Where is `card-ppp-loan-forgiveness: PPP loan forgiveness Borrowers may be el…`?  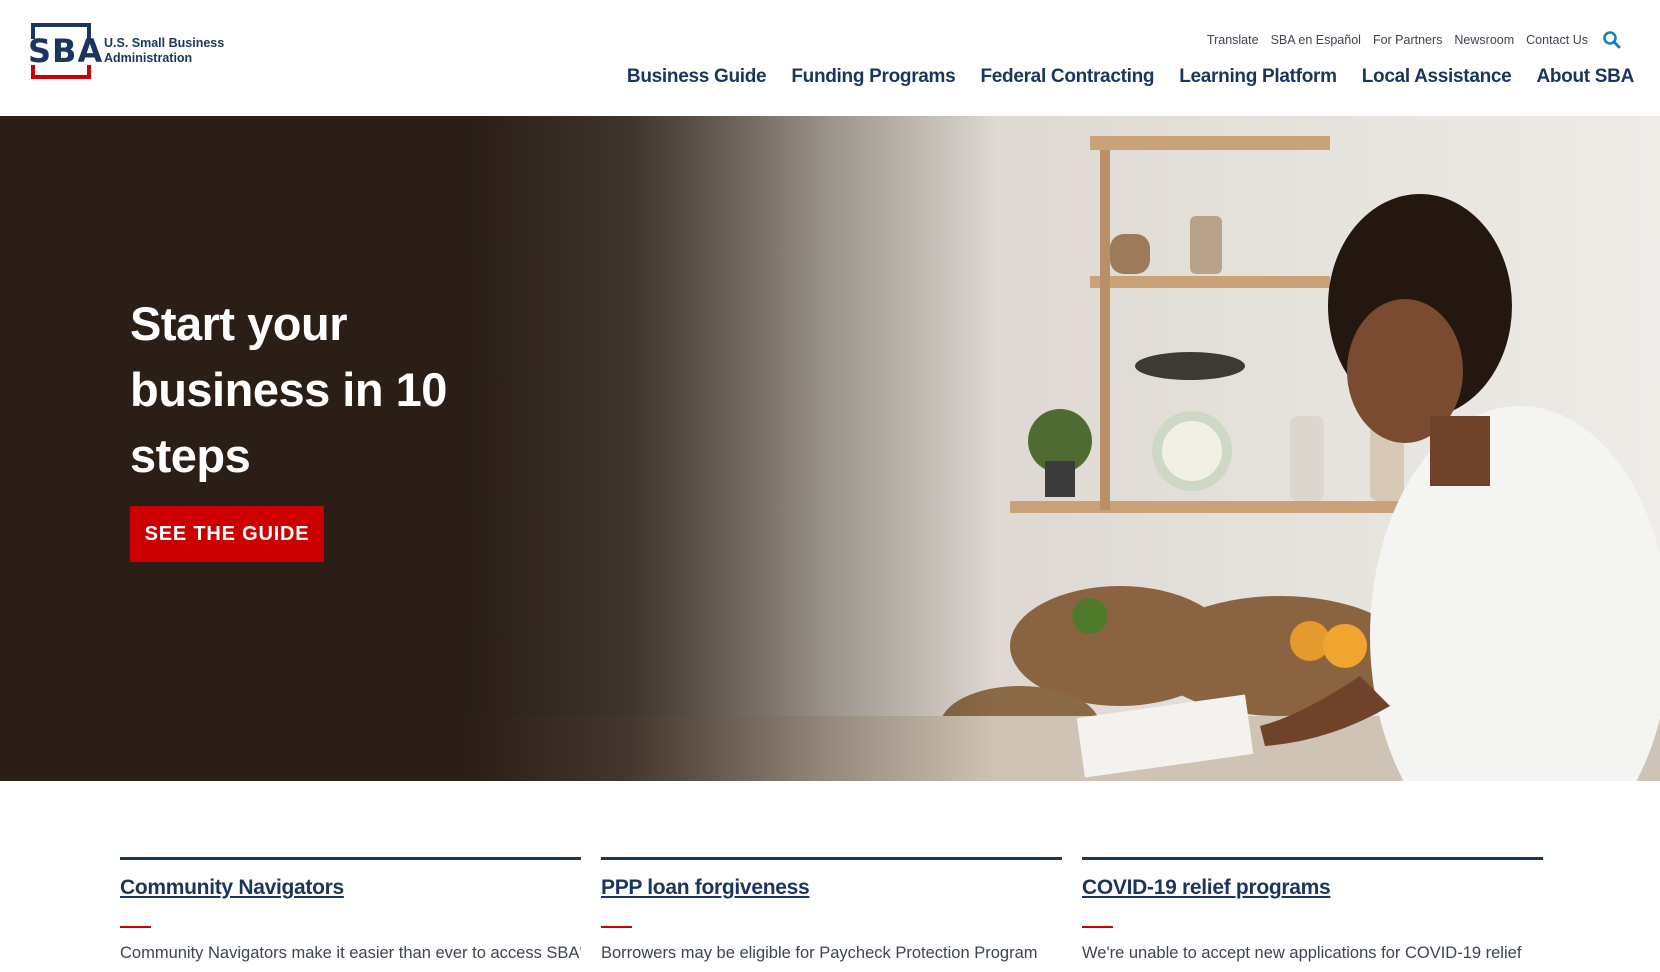
card-ppp-loan-forgiveness: PPP loan forgiveness Borrowers may be el… is located at coordinates (831, 910).